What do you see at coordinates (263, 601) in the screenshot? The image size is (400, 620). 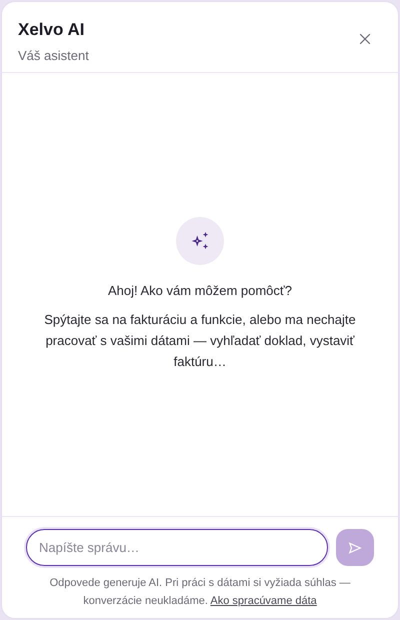 I see `privacy-link: Ako spracúvame dáta` at bounding box center [263, 601].